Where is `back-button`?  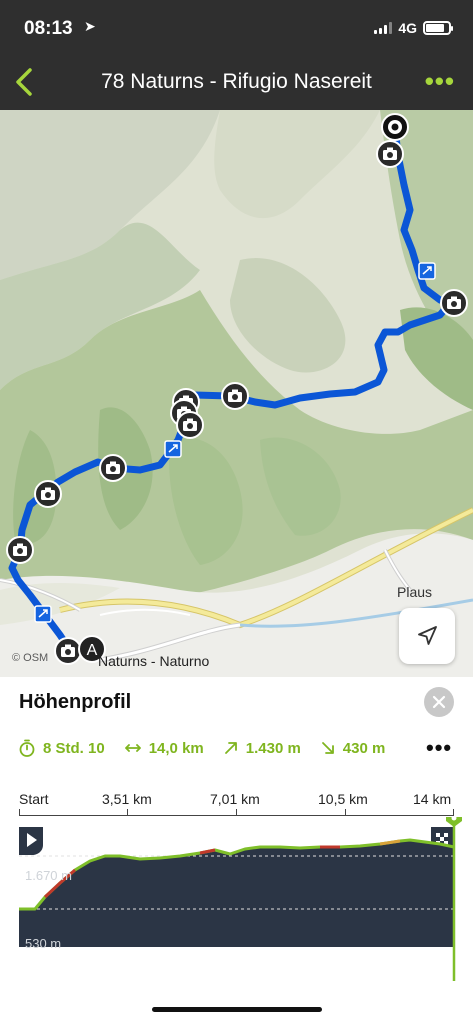
back-button is located at coordinates (25, 82).